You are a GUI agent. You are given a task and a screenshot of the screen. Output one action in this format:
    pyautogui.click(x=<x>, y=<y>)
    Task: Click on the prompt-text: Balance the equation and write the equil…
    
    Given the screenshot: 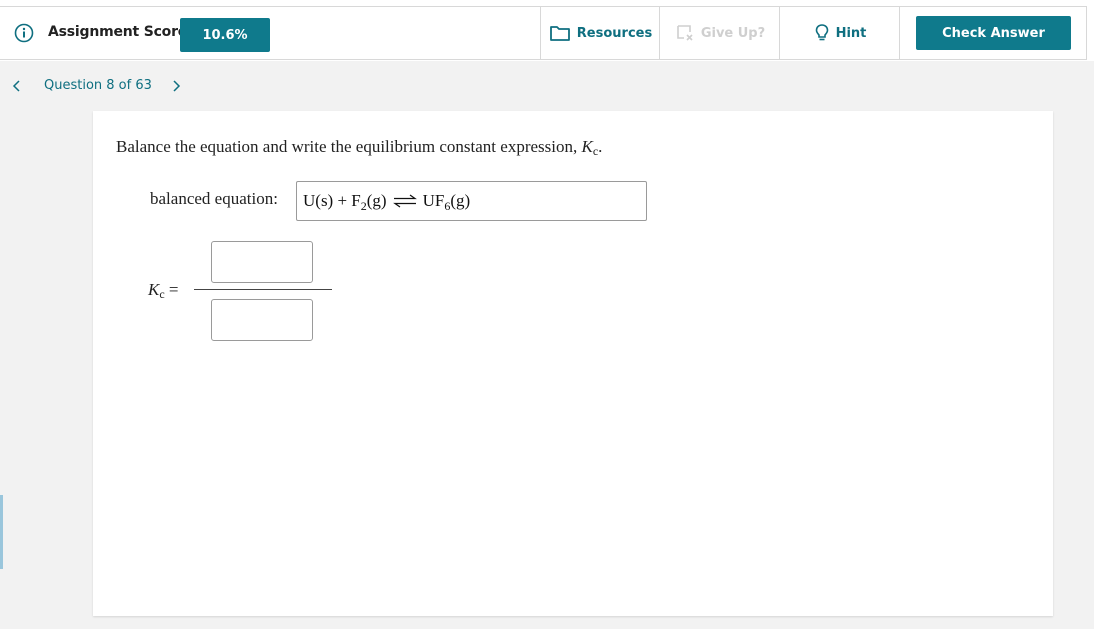 What is the action you would take?
    pyautogui.click(x=347, y=146)
    